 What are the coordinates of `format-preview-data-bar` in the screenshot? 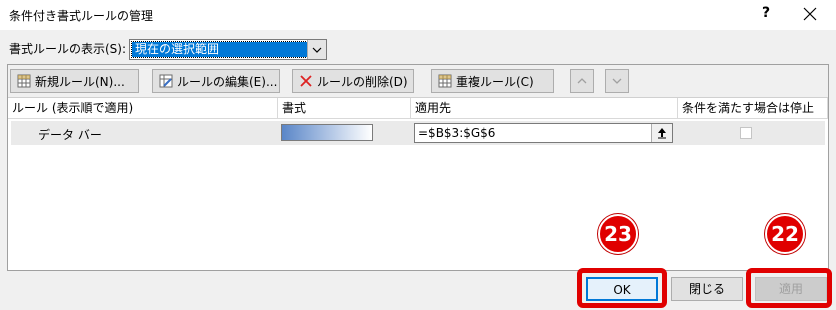 It's located at (327, 132).